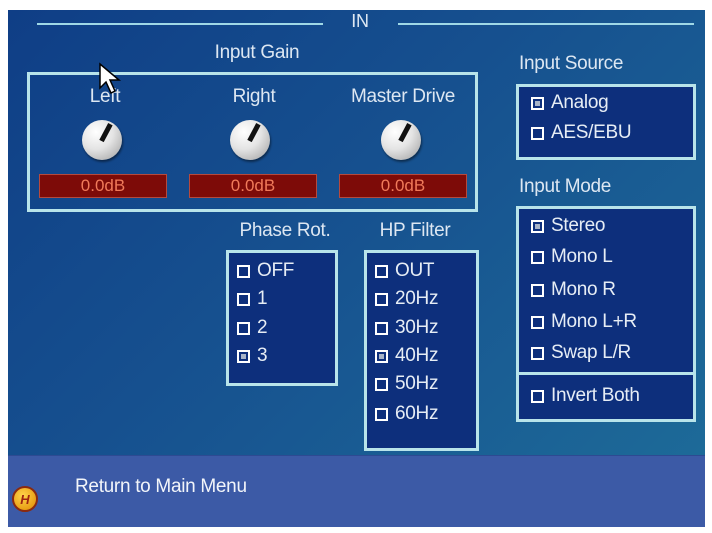  I want to click on stereo-checkbox, so click(537, 226).